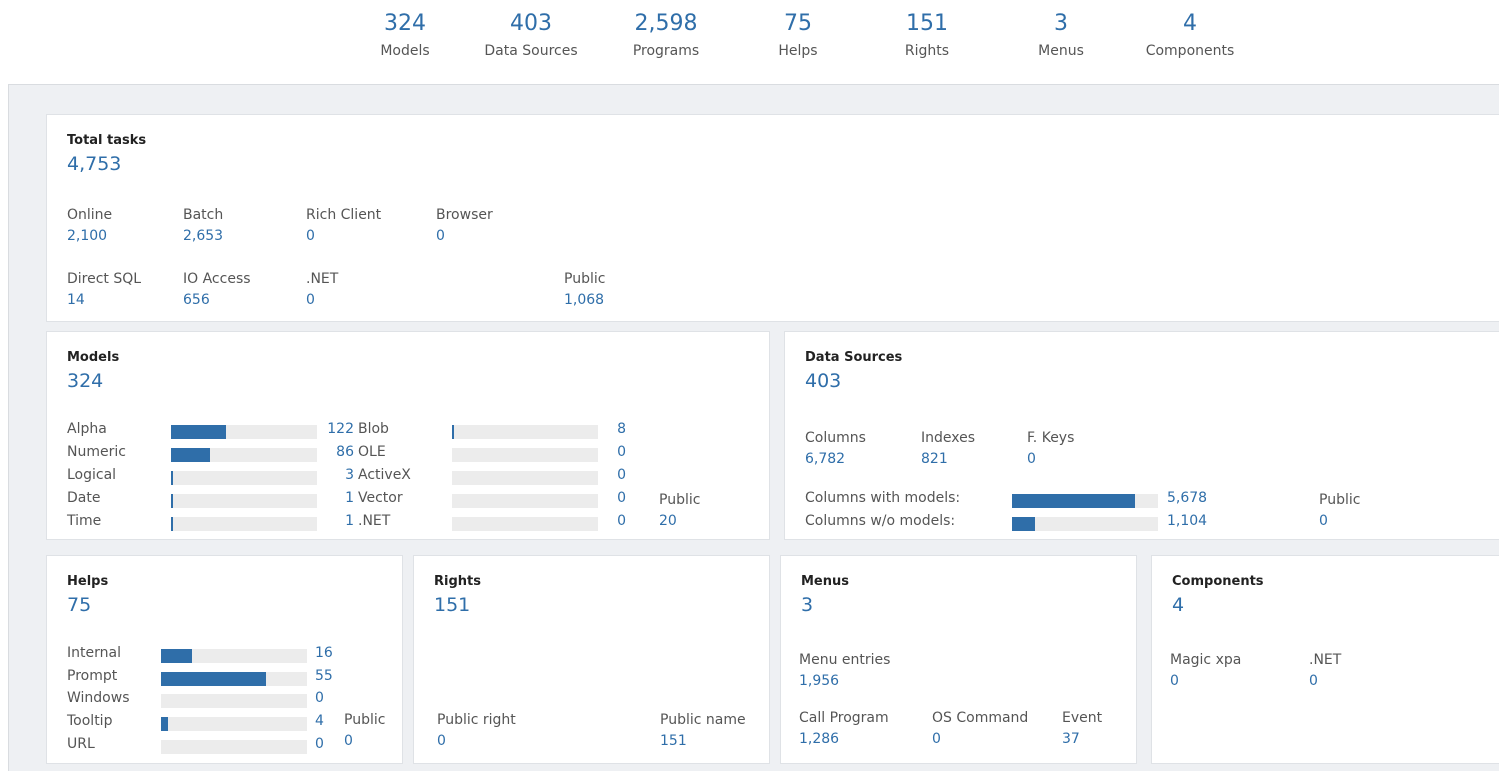 The width and height of the screenshot is (1499, 771). I want to click on model-row-alpha: Alpha 122, so click(212, 432).